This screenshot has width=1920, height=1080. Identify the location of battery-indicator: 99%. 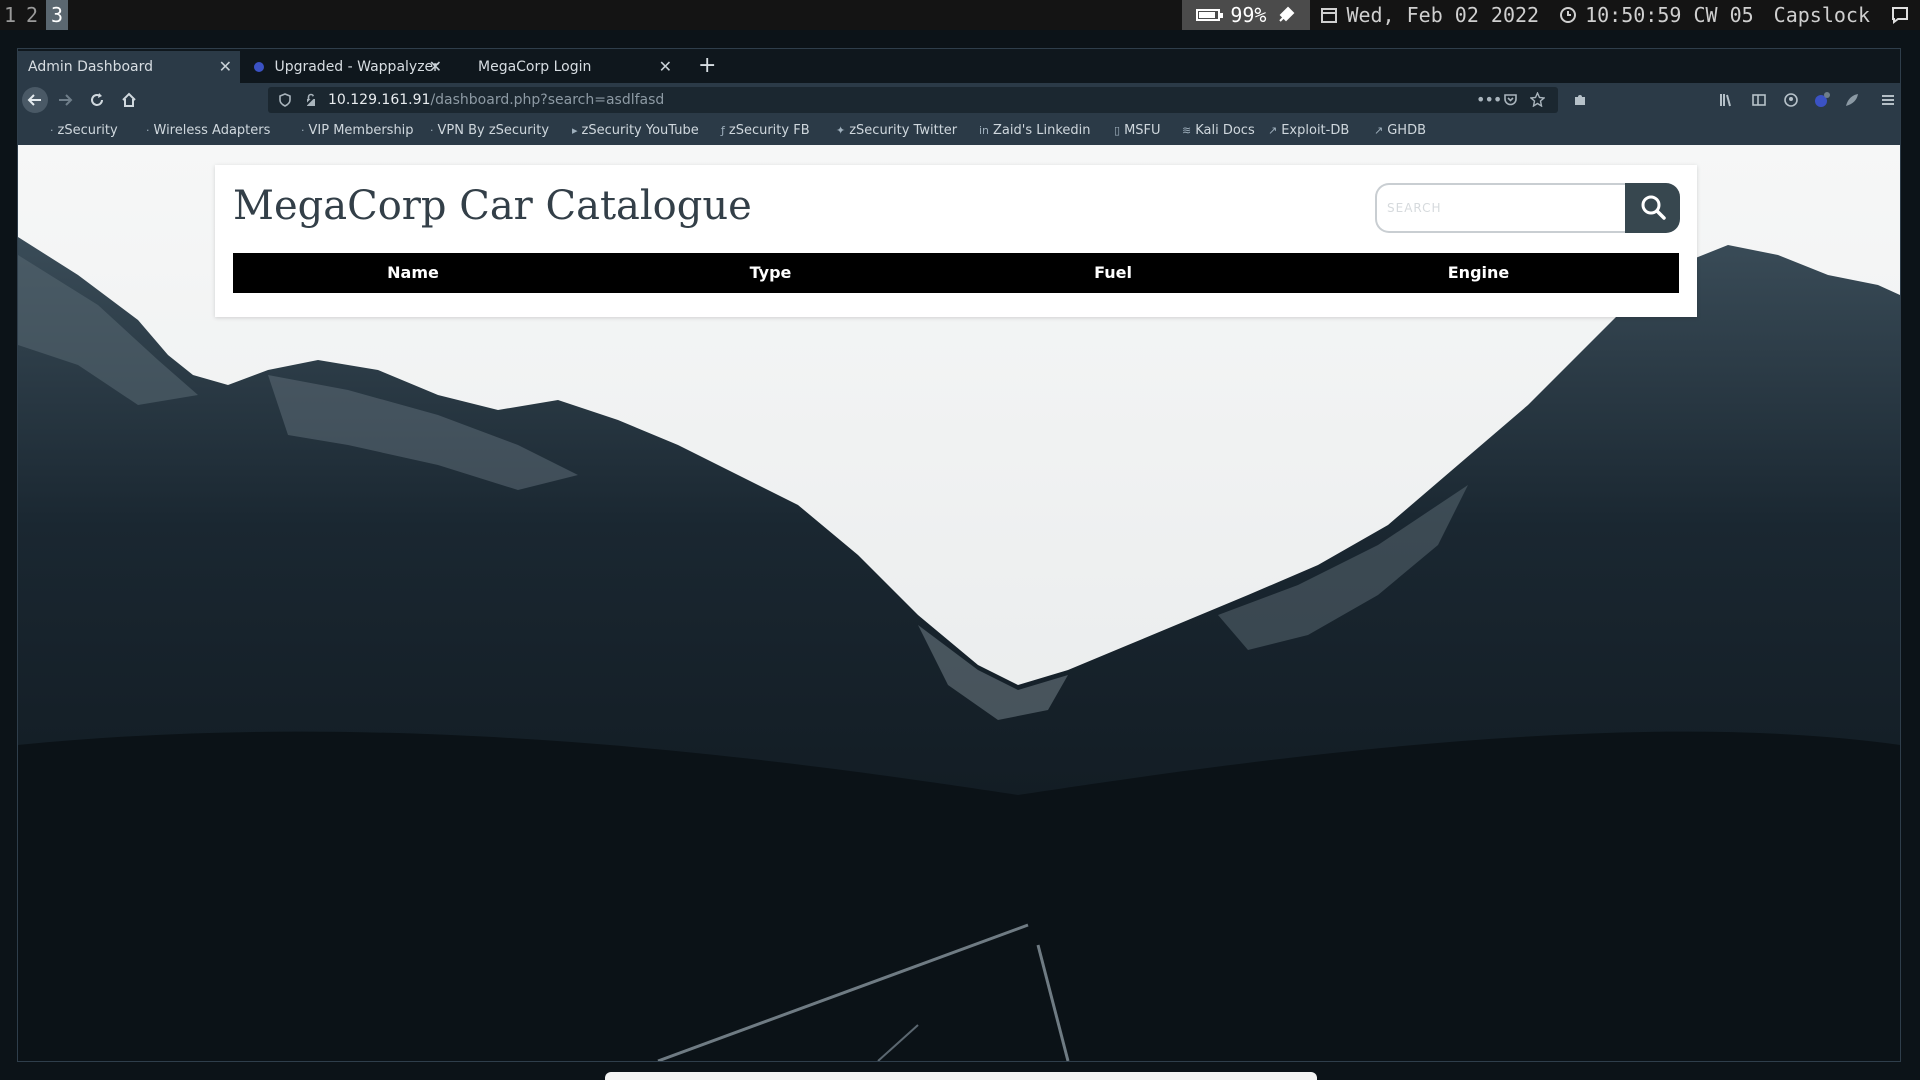
(1246, 15).